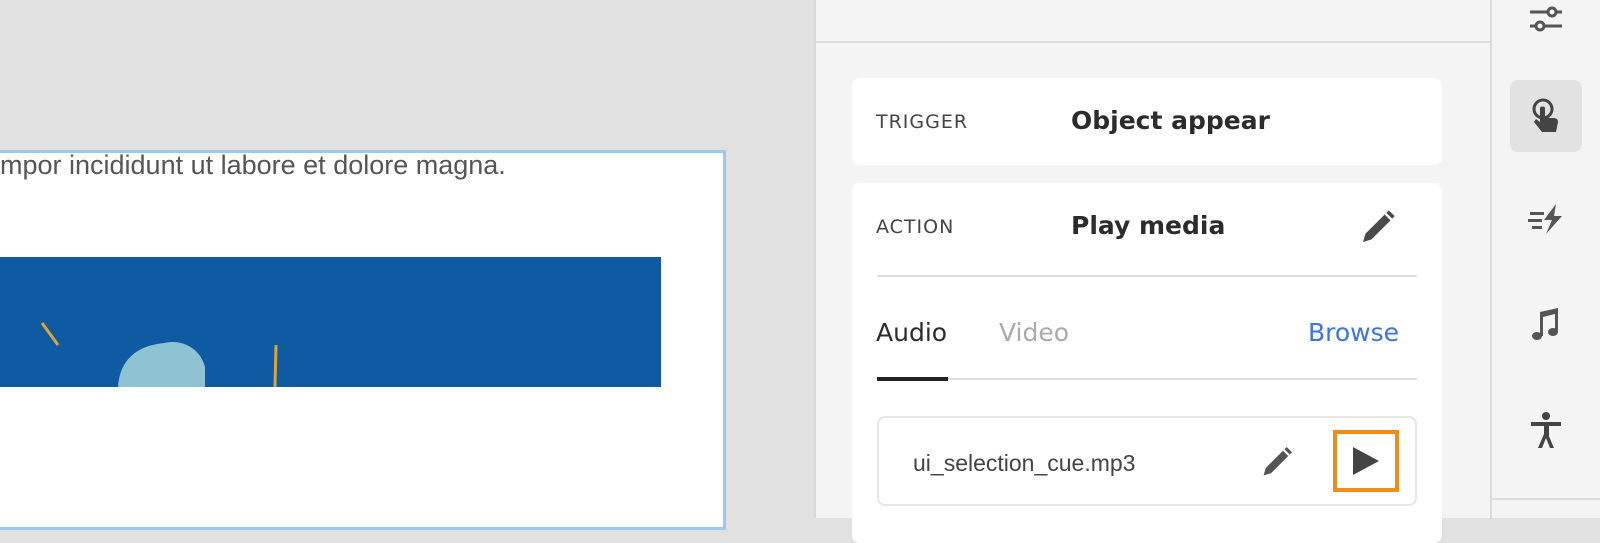  I want to click on play-icon, so click(1366, 461).